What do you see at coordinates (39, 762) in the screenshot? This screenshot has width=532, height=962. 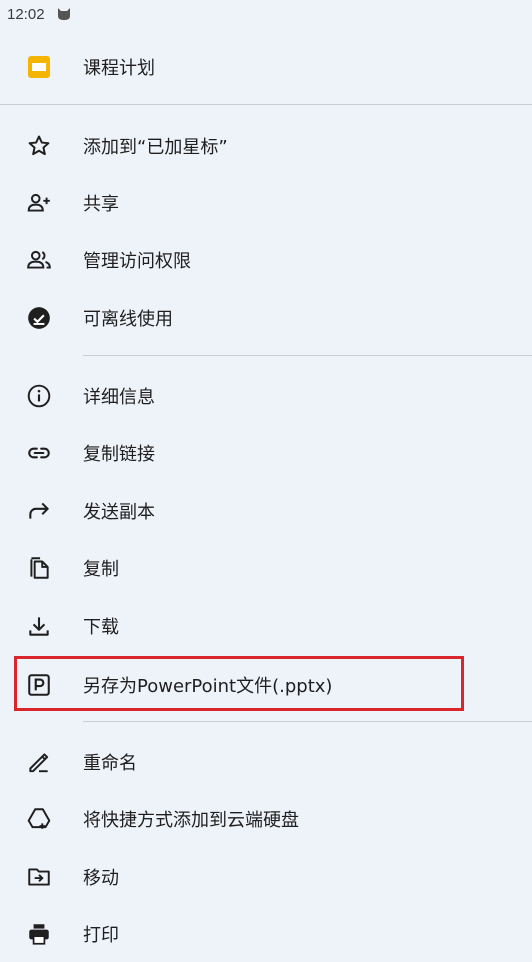 I see `pencil-icon` at bounding box center [39, 762].